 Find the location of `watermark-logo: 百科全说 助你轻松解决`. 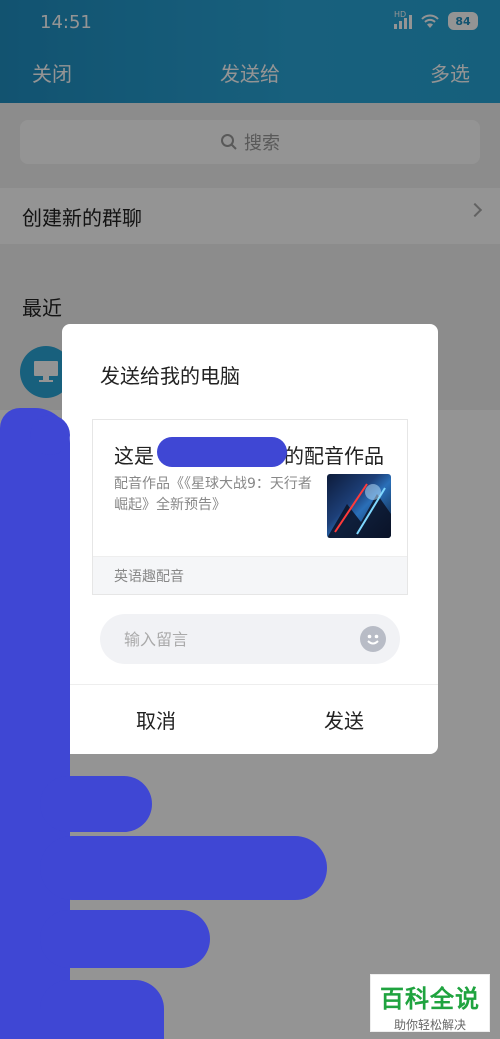

watermark-logo: 百科全说 助你轻松解决 is located at coordinates (430, 1003).